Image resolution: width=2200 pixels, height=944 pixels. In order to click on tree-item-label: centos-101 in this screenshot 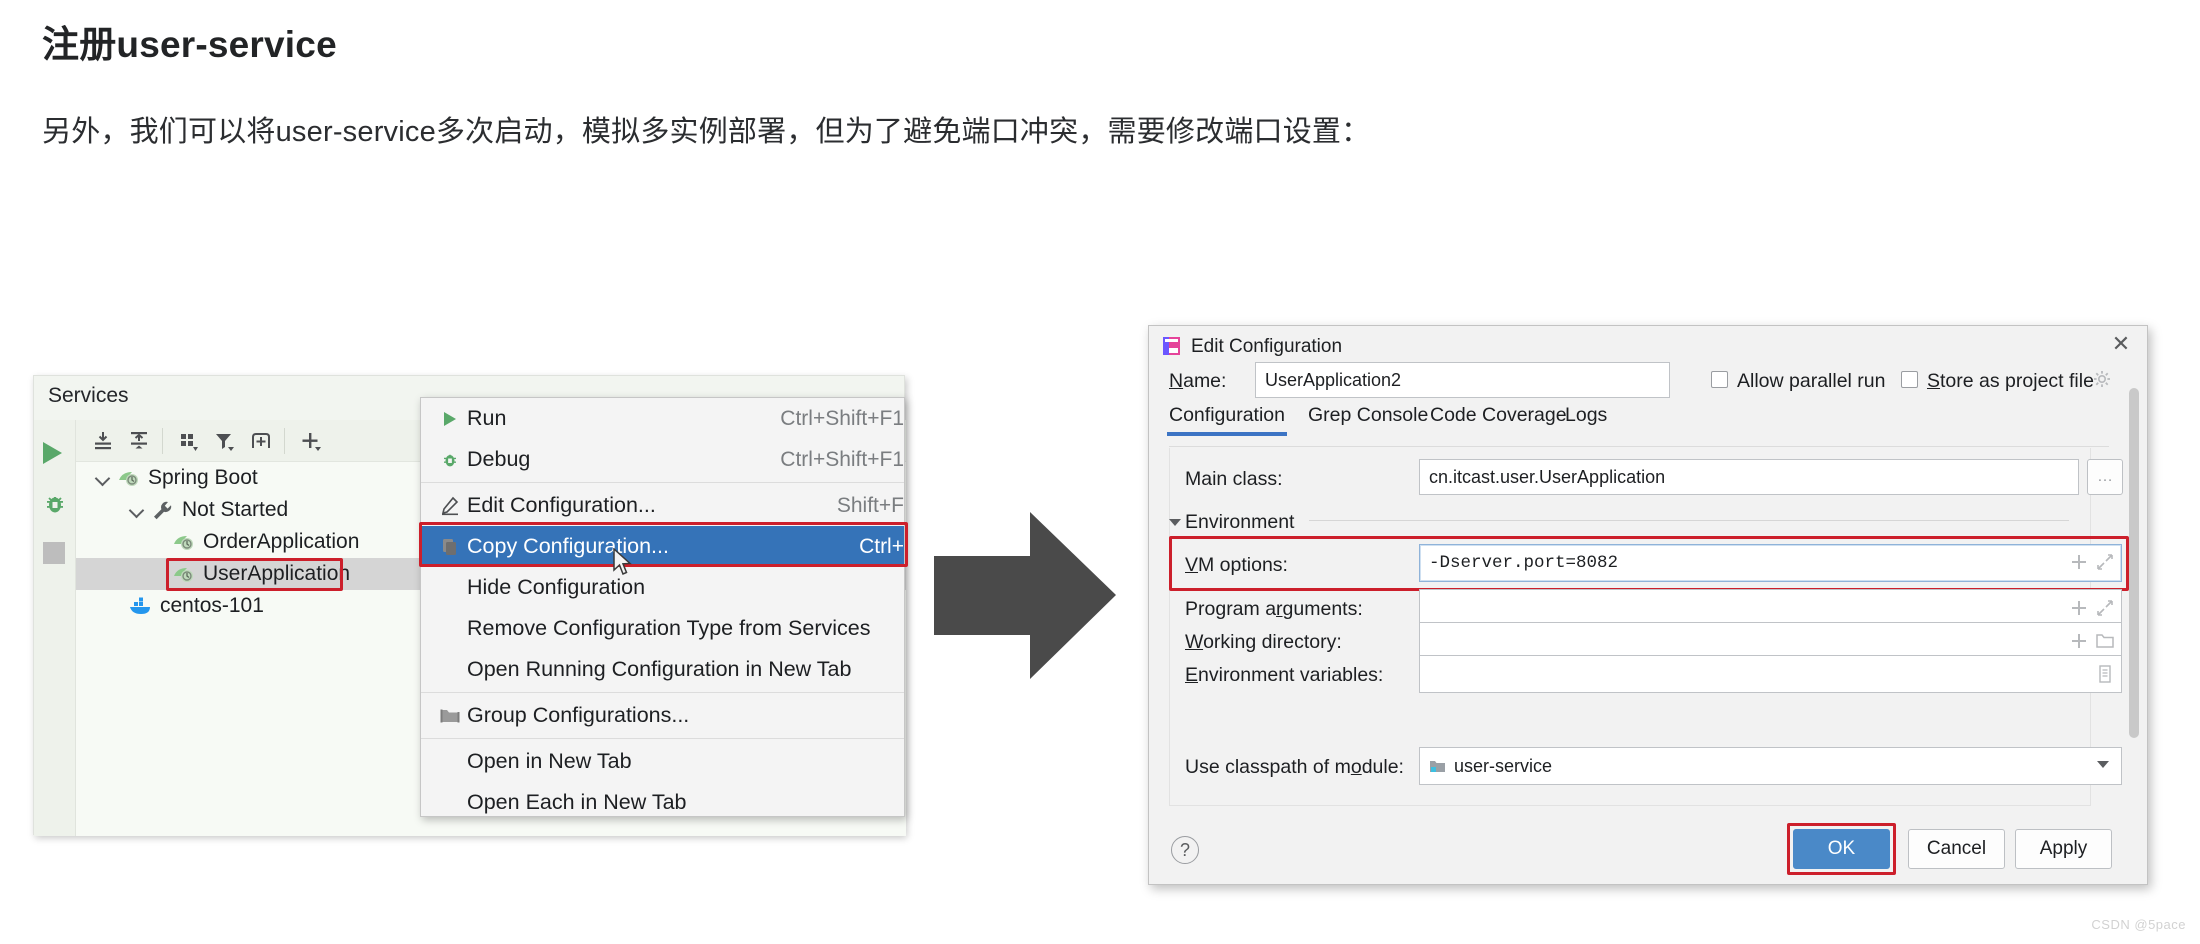, I will do `click(212, 605)`.